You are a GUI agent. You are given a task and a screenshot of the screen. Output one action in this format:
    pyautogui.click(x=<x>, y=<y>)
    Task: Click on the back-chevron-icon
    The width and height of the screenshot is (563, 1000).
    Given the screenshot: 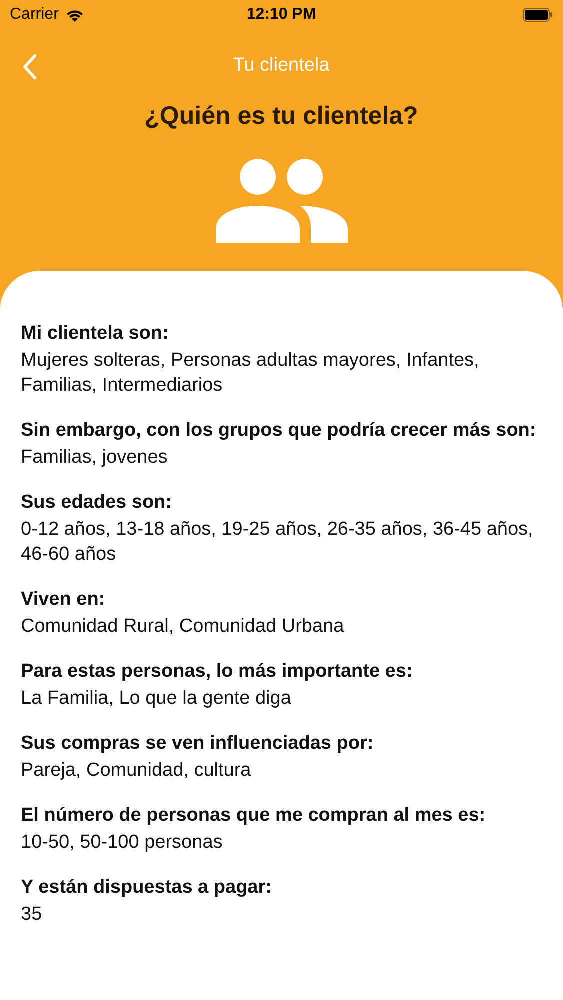 What is the action you would take?
    pyautogui.click(x=30, y=67)
    